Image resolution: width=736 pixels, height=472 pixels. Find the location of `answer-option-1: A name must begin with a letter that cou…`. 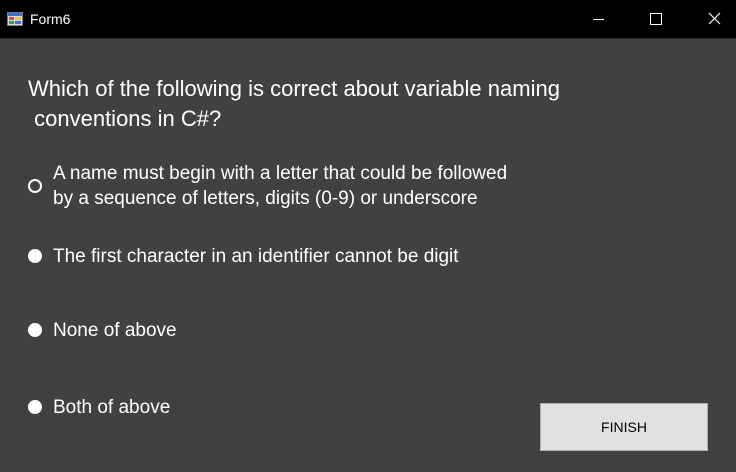

answer-option-1: A name must begin with a letter that cou… is located at coordinates (267, 187).